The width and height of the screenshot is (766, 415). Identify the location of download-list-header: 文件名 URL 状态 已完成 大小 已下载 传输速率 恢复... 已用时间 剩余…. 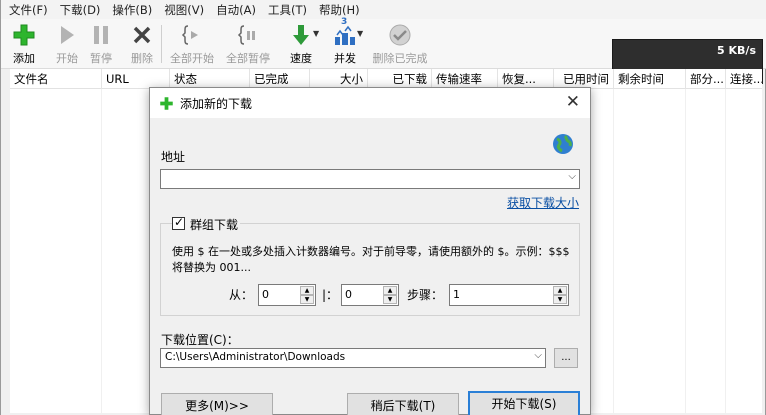
(386, 79).